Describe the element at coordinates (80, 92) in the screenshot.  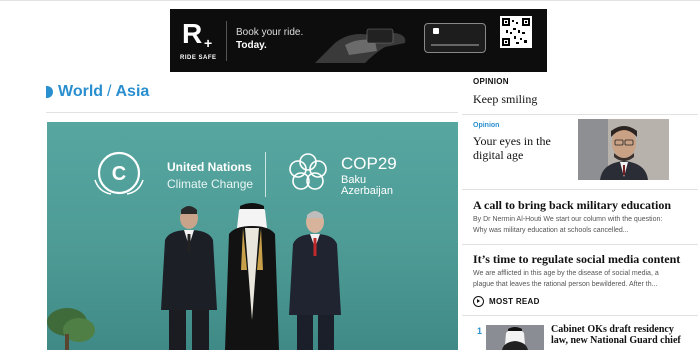
I see `breadcrumb-world: World` at that location.